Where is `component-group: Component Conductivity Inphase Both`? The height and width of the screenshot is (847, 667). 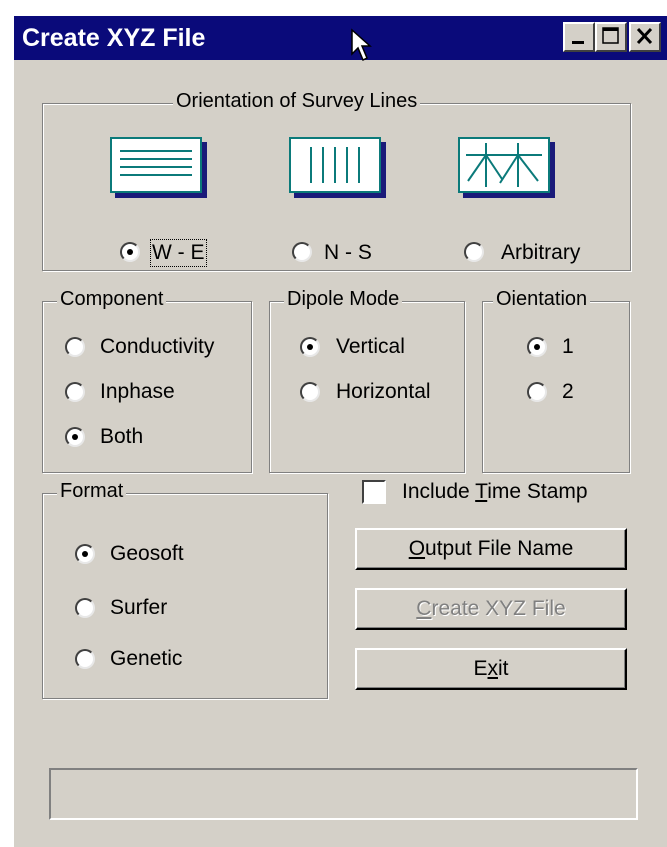
component-group: Component Conductivity Inphase Both is located at coordinates (147, 380).